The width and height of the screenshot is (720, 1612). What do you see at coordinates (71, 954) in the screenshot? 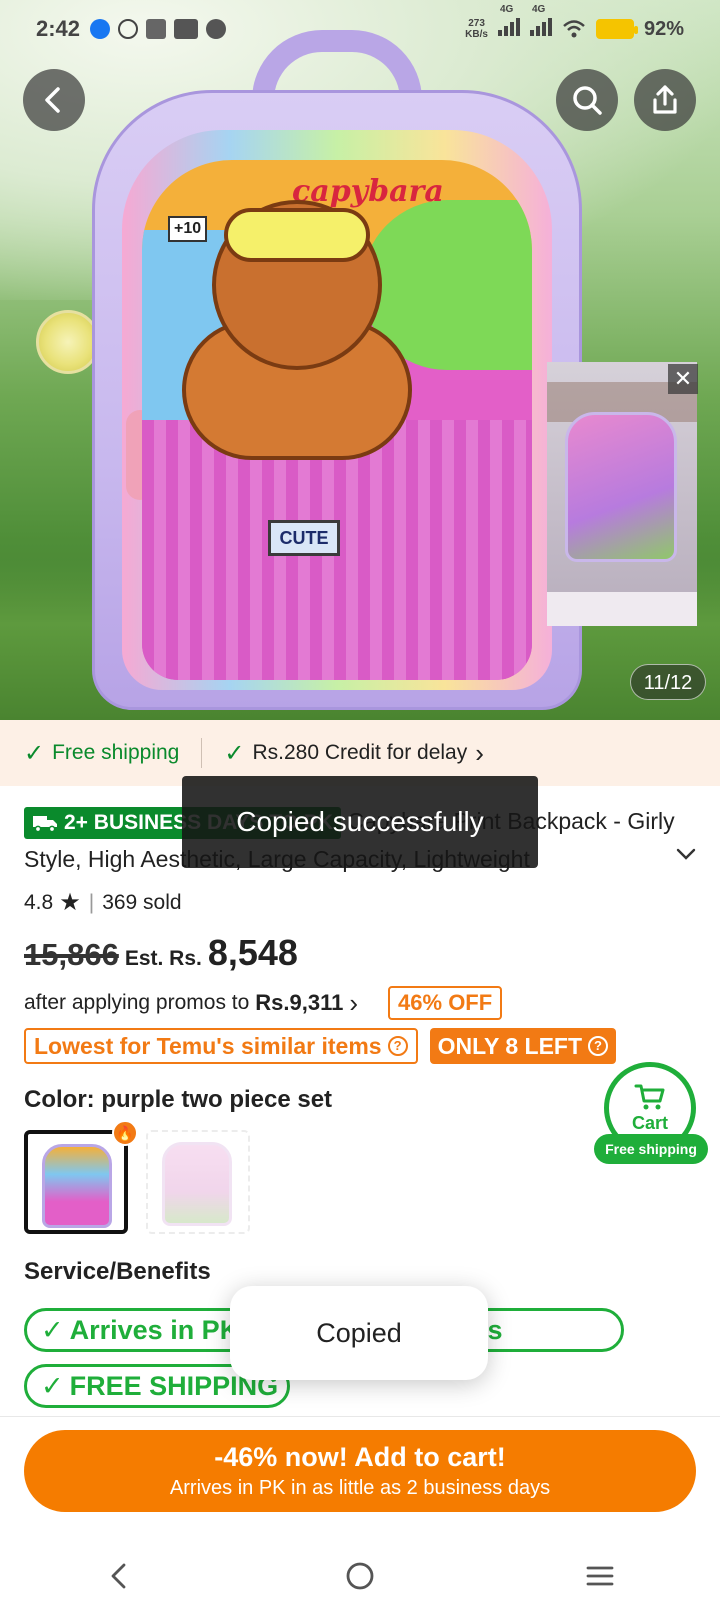
I see `original-price: 15,866` at bounding box center [71, 954].